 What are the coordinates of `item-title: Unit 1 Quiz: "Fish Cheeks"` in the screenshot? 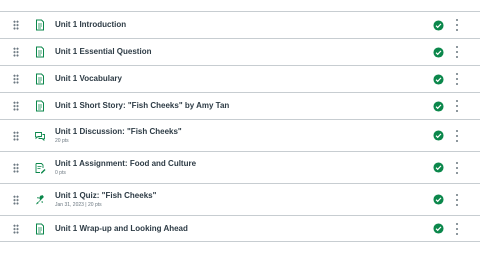 It's located at (105, 196).